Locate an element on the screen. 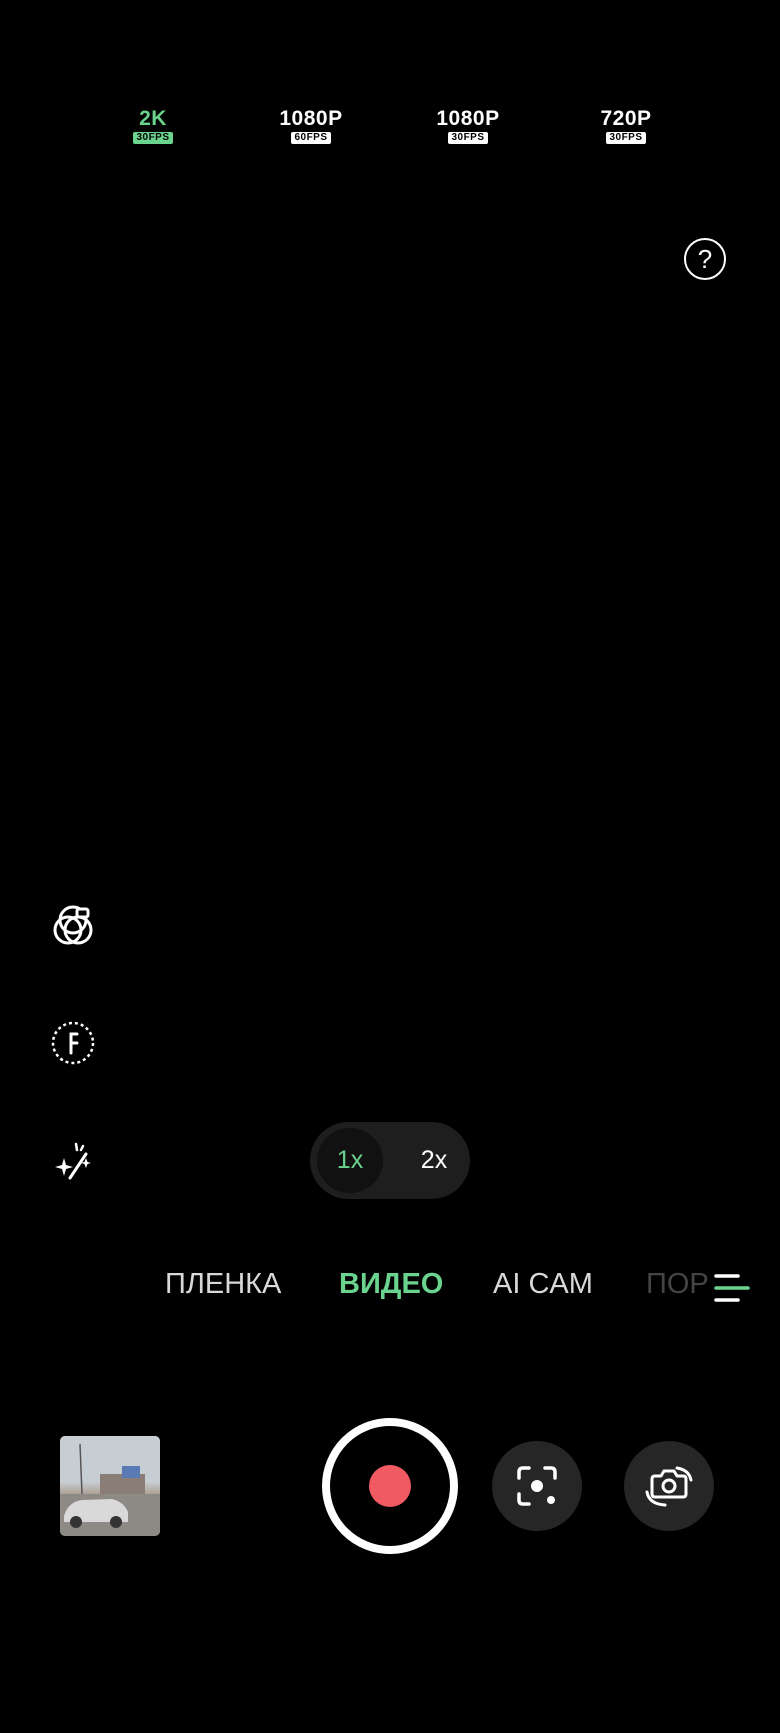 The height and width of the screenshot is (1733, 780). resolution-2k-30fps: 2K 30FPS is located at coordinates (153, 126).